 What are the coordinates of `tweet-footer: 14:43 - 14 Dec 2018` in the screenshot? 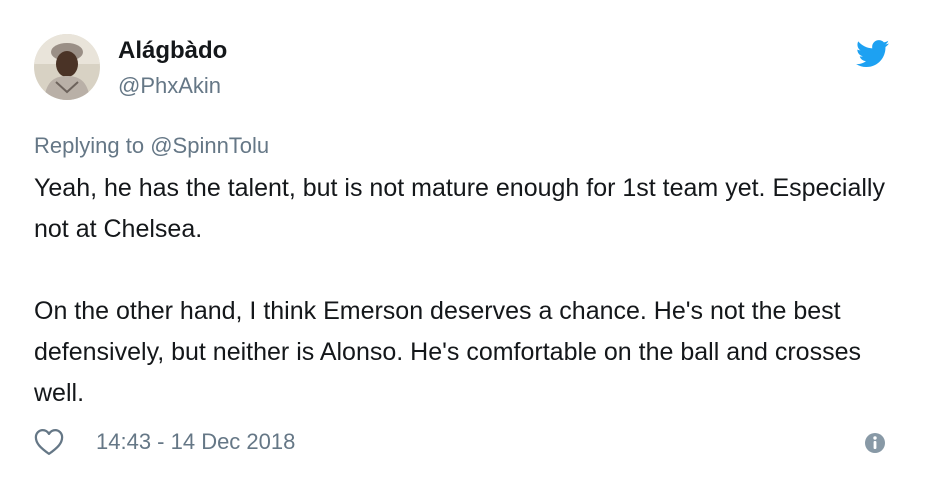 It's located at (464, 442).